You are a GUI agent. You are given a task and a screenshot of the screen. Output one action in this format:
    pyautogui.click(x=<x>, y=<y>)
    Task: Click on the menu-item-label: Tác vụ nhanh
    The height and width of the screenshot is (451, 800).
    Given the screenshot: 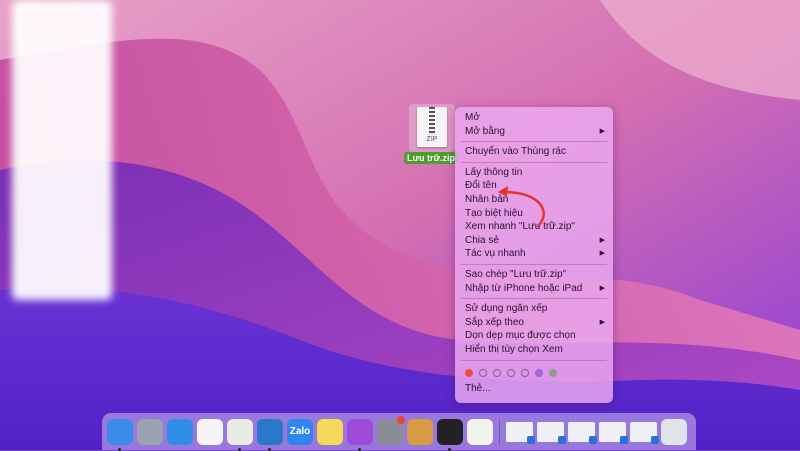 What is the action you would take?
    pyautogui.click(x=495, y=254)
    